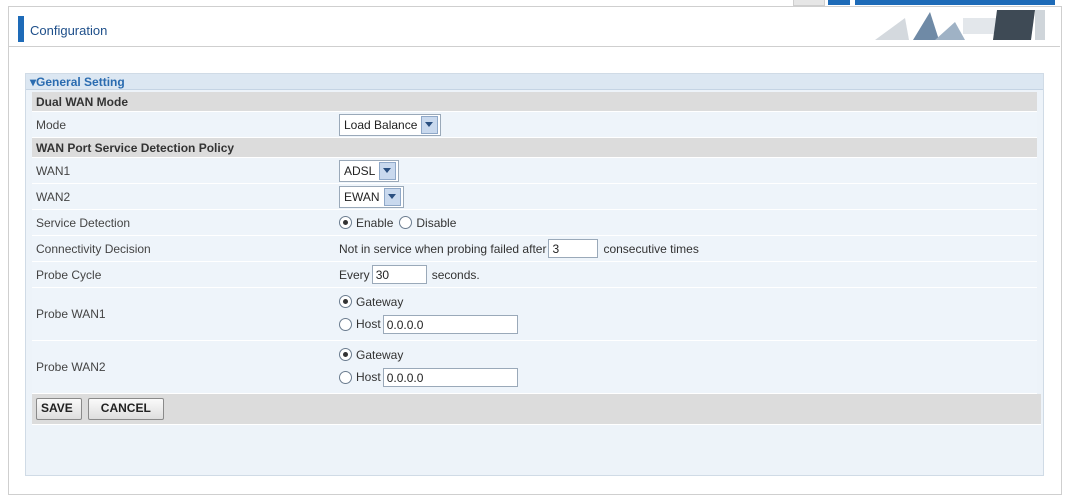 This screenshot has width=1070, height=501. Describe the element at coordinates (21, 29) in the screenshot. I see `header-accent-bar` at that location.